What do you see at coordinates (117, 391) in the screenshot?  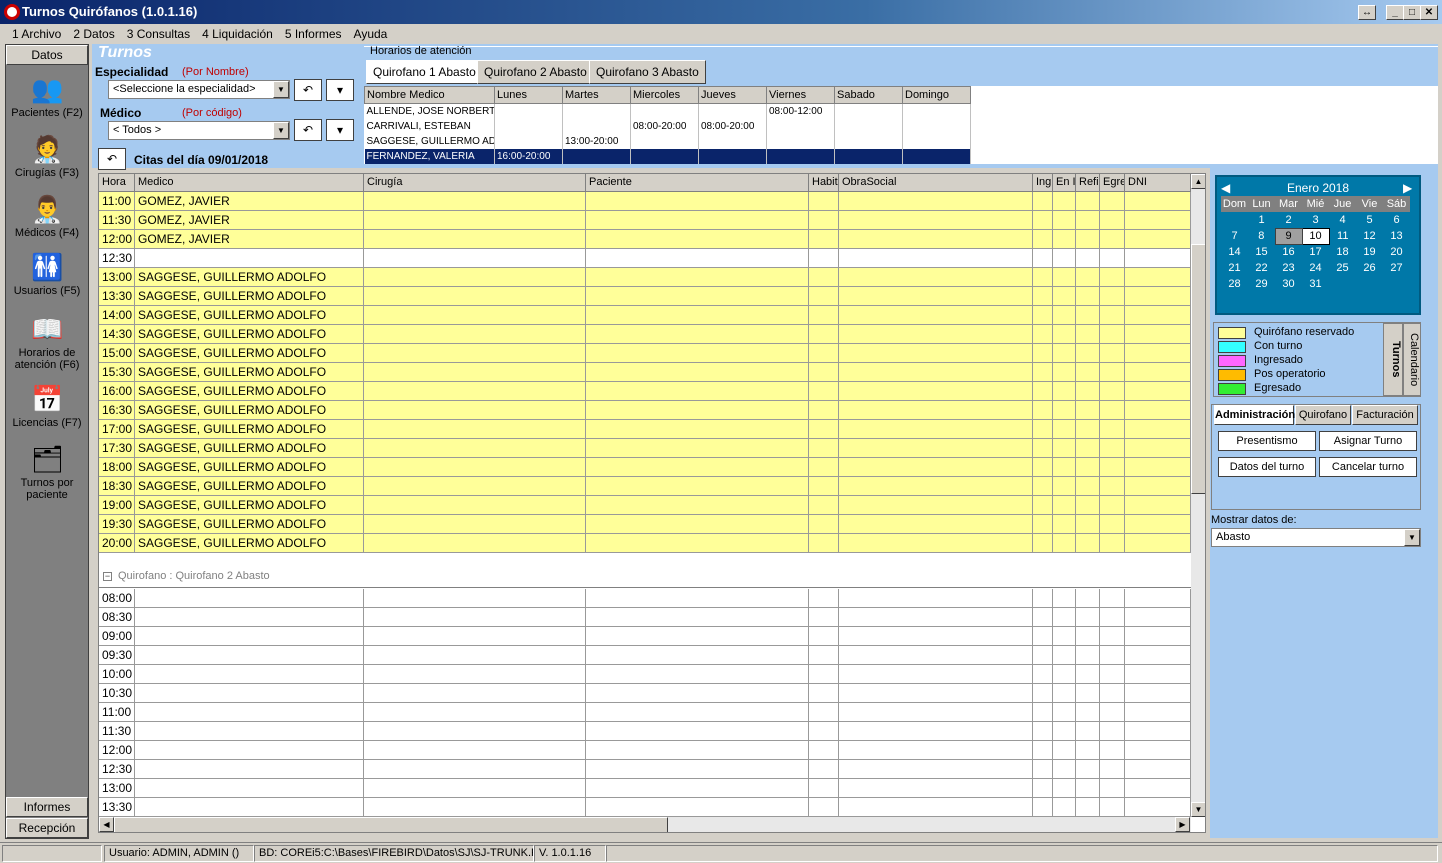 I see `hora-cell: 16:00` at bounding box center [117, 391].